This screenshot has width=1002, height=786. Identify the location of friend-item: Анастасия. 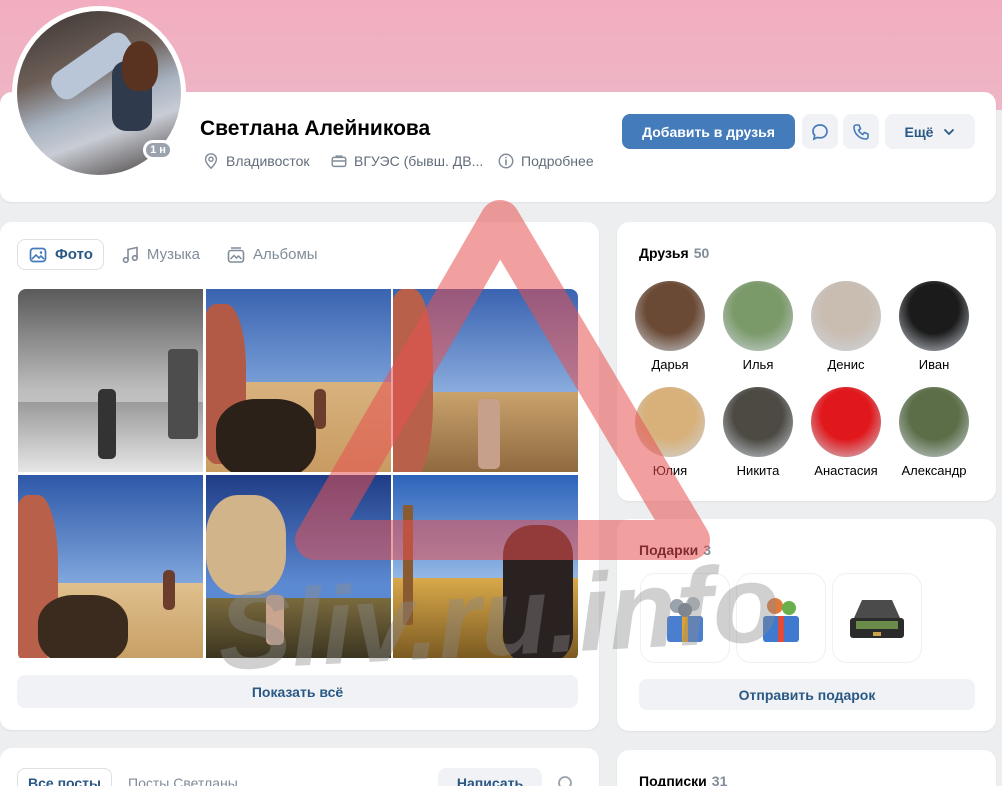
(846, 432).